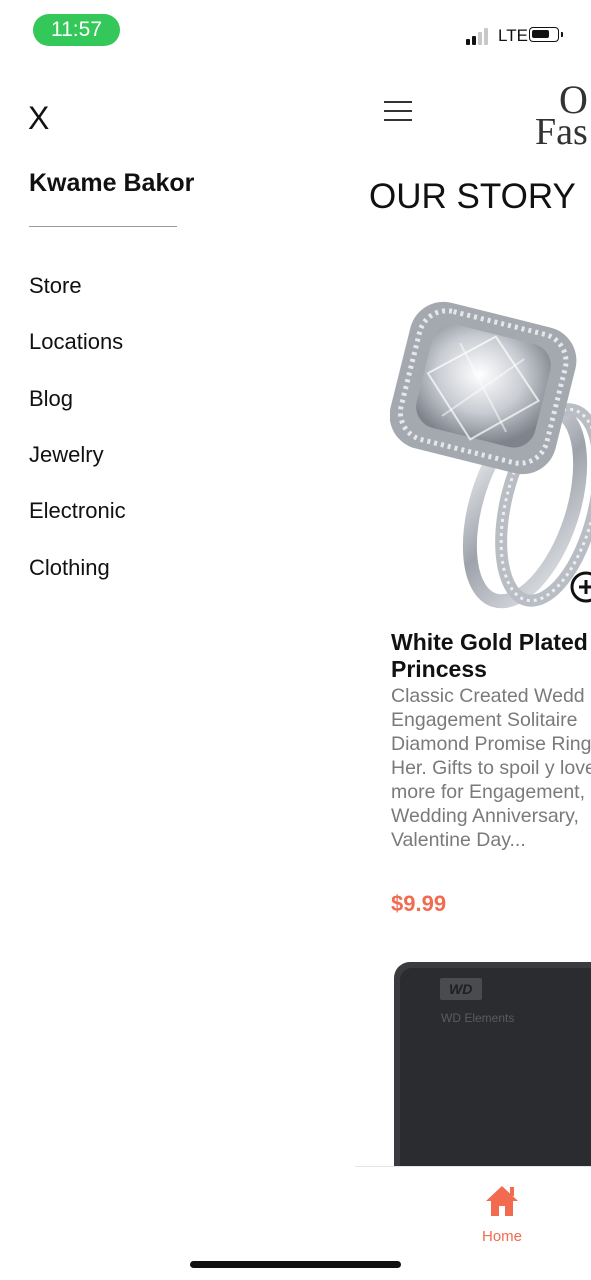 The width and height of the screenshot is (591, 1280). I want to click on home-indicator, so click(295, 1264).